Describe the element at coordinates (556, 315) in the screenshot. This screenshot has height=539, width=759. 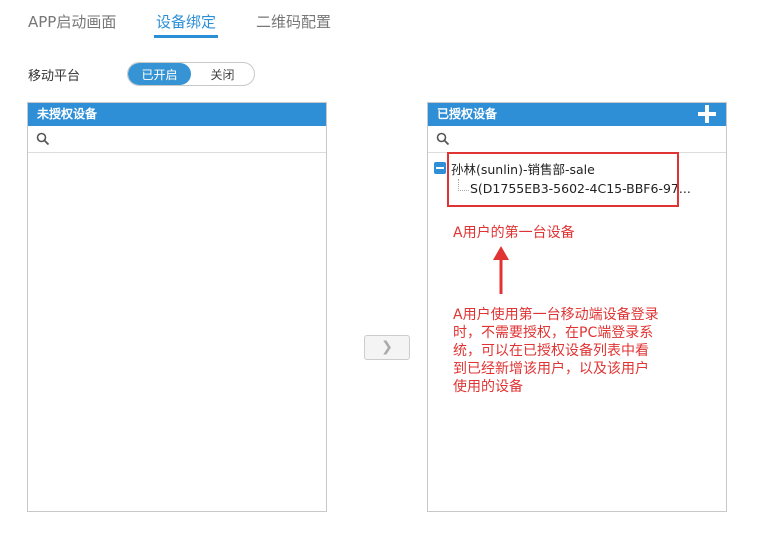
I see `annotation-line: A用户使用第一台移动端设备登录` at that location.